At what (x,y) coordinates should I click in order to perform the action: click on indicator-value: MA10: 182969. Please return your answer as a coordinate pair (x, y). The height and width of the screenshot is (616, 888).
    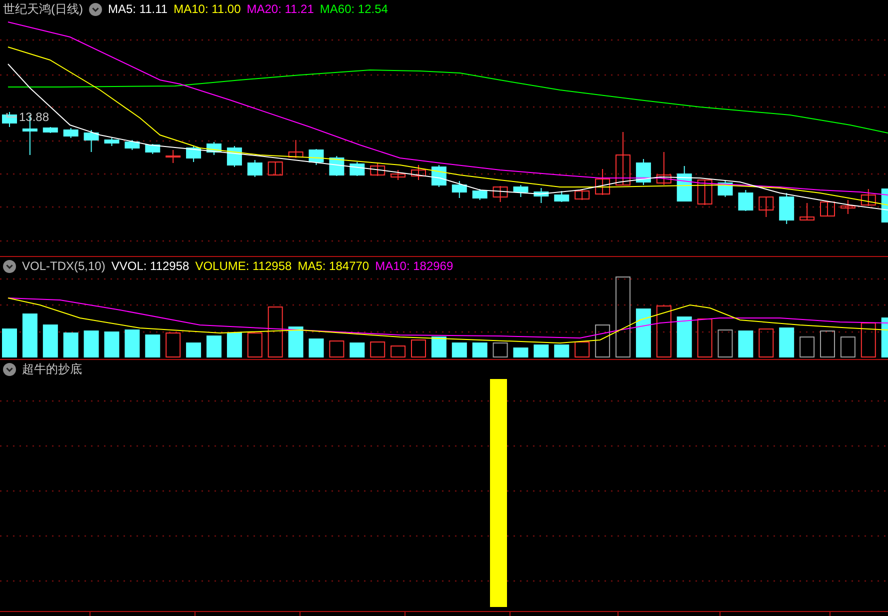
    Looking at the image, I should click on (414, 266).